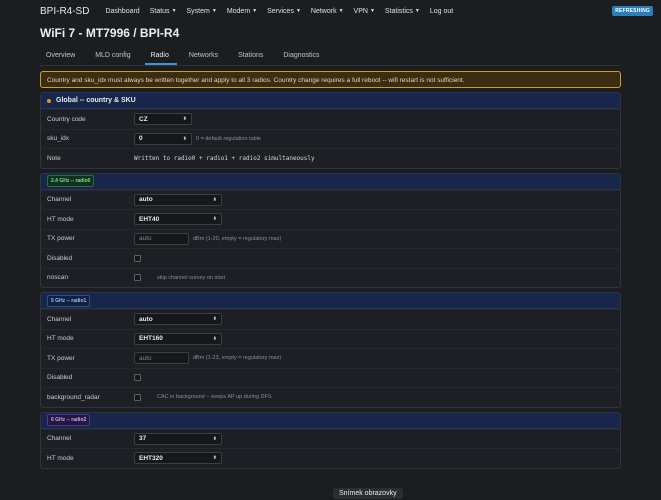 The image size is (661, 500). What do you see at coordinates (178, 199) in the screenshot?
I see `radio0-channel-select: auto ⬍` at bounding box center [178, 199].